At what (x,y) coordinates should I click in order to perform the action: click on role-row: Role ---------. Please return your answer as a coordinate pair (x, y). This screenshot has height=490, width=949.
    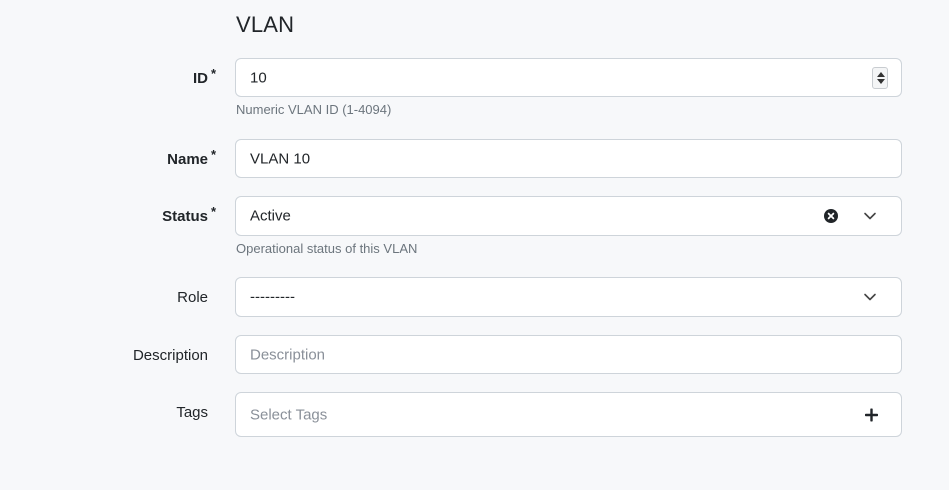
    Looking at the image, I should click on (474, 297).